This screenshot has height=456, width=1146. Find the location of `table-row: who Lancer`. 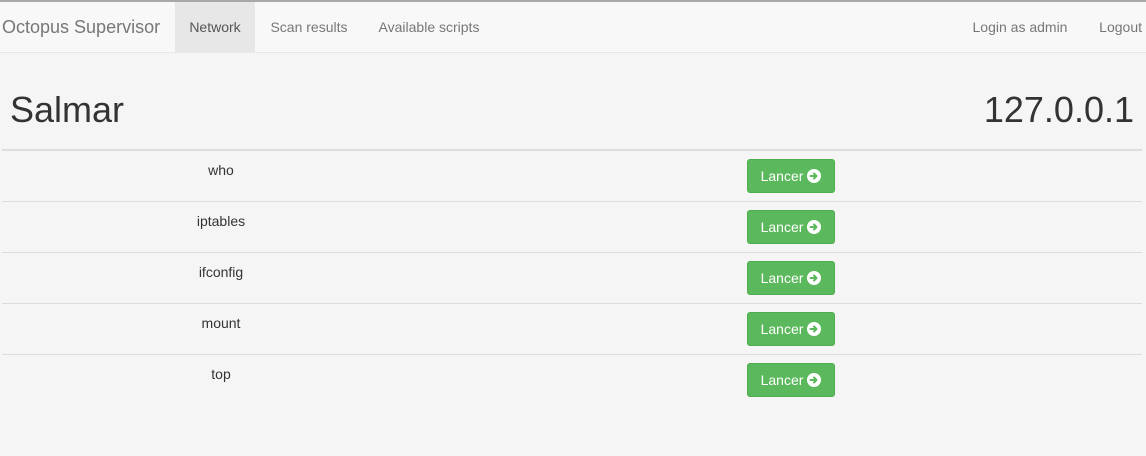

table-row: who Lancer is located at coordinates (572, 176).